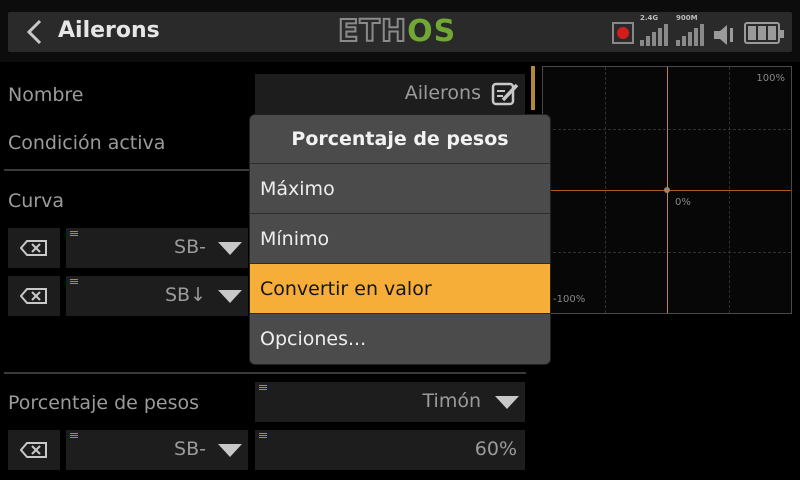 Image resolution: width=800 pixels, height=480 pixels. What do you see at coordinates (770, 78) in the screenshot?
I see `graph-top-label: 100%` at bounding box center [770, 78].